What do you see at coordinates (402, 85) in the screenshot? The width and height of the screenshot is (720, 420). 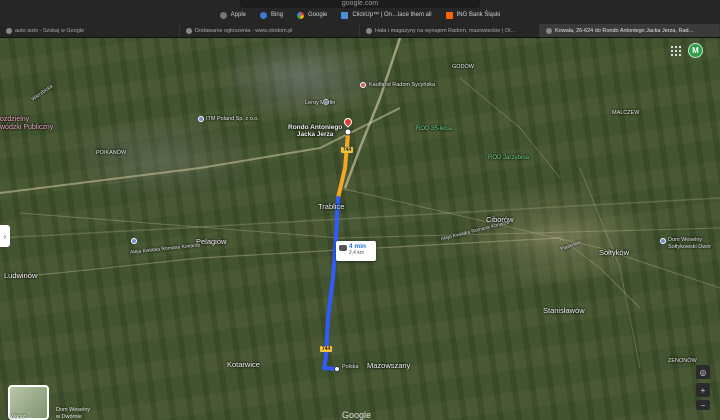 I see `label-kaufland: Kaufland Radom Sycyńska` at bounding box center [402, 85].